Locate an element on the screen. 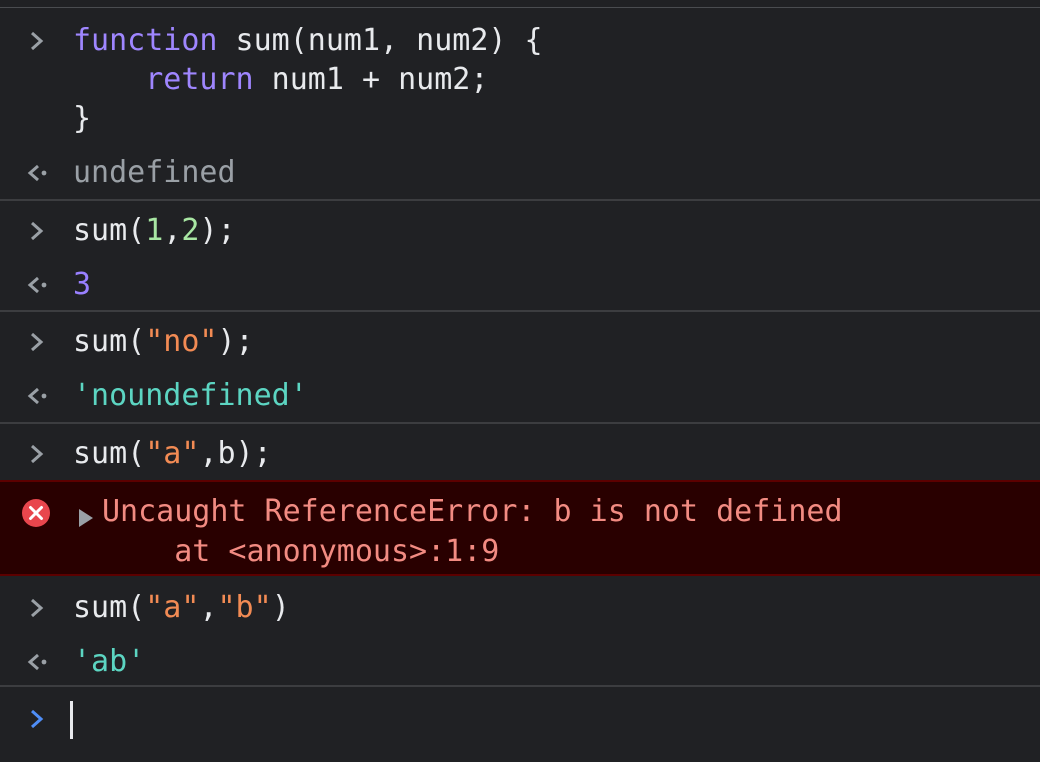  result-token: 'ab' is located at coordinates (109, 661).